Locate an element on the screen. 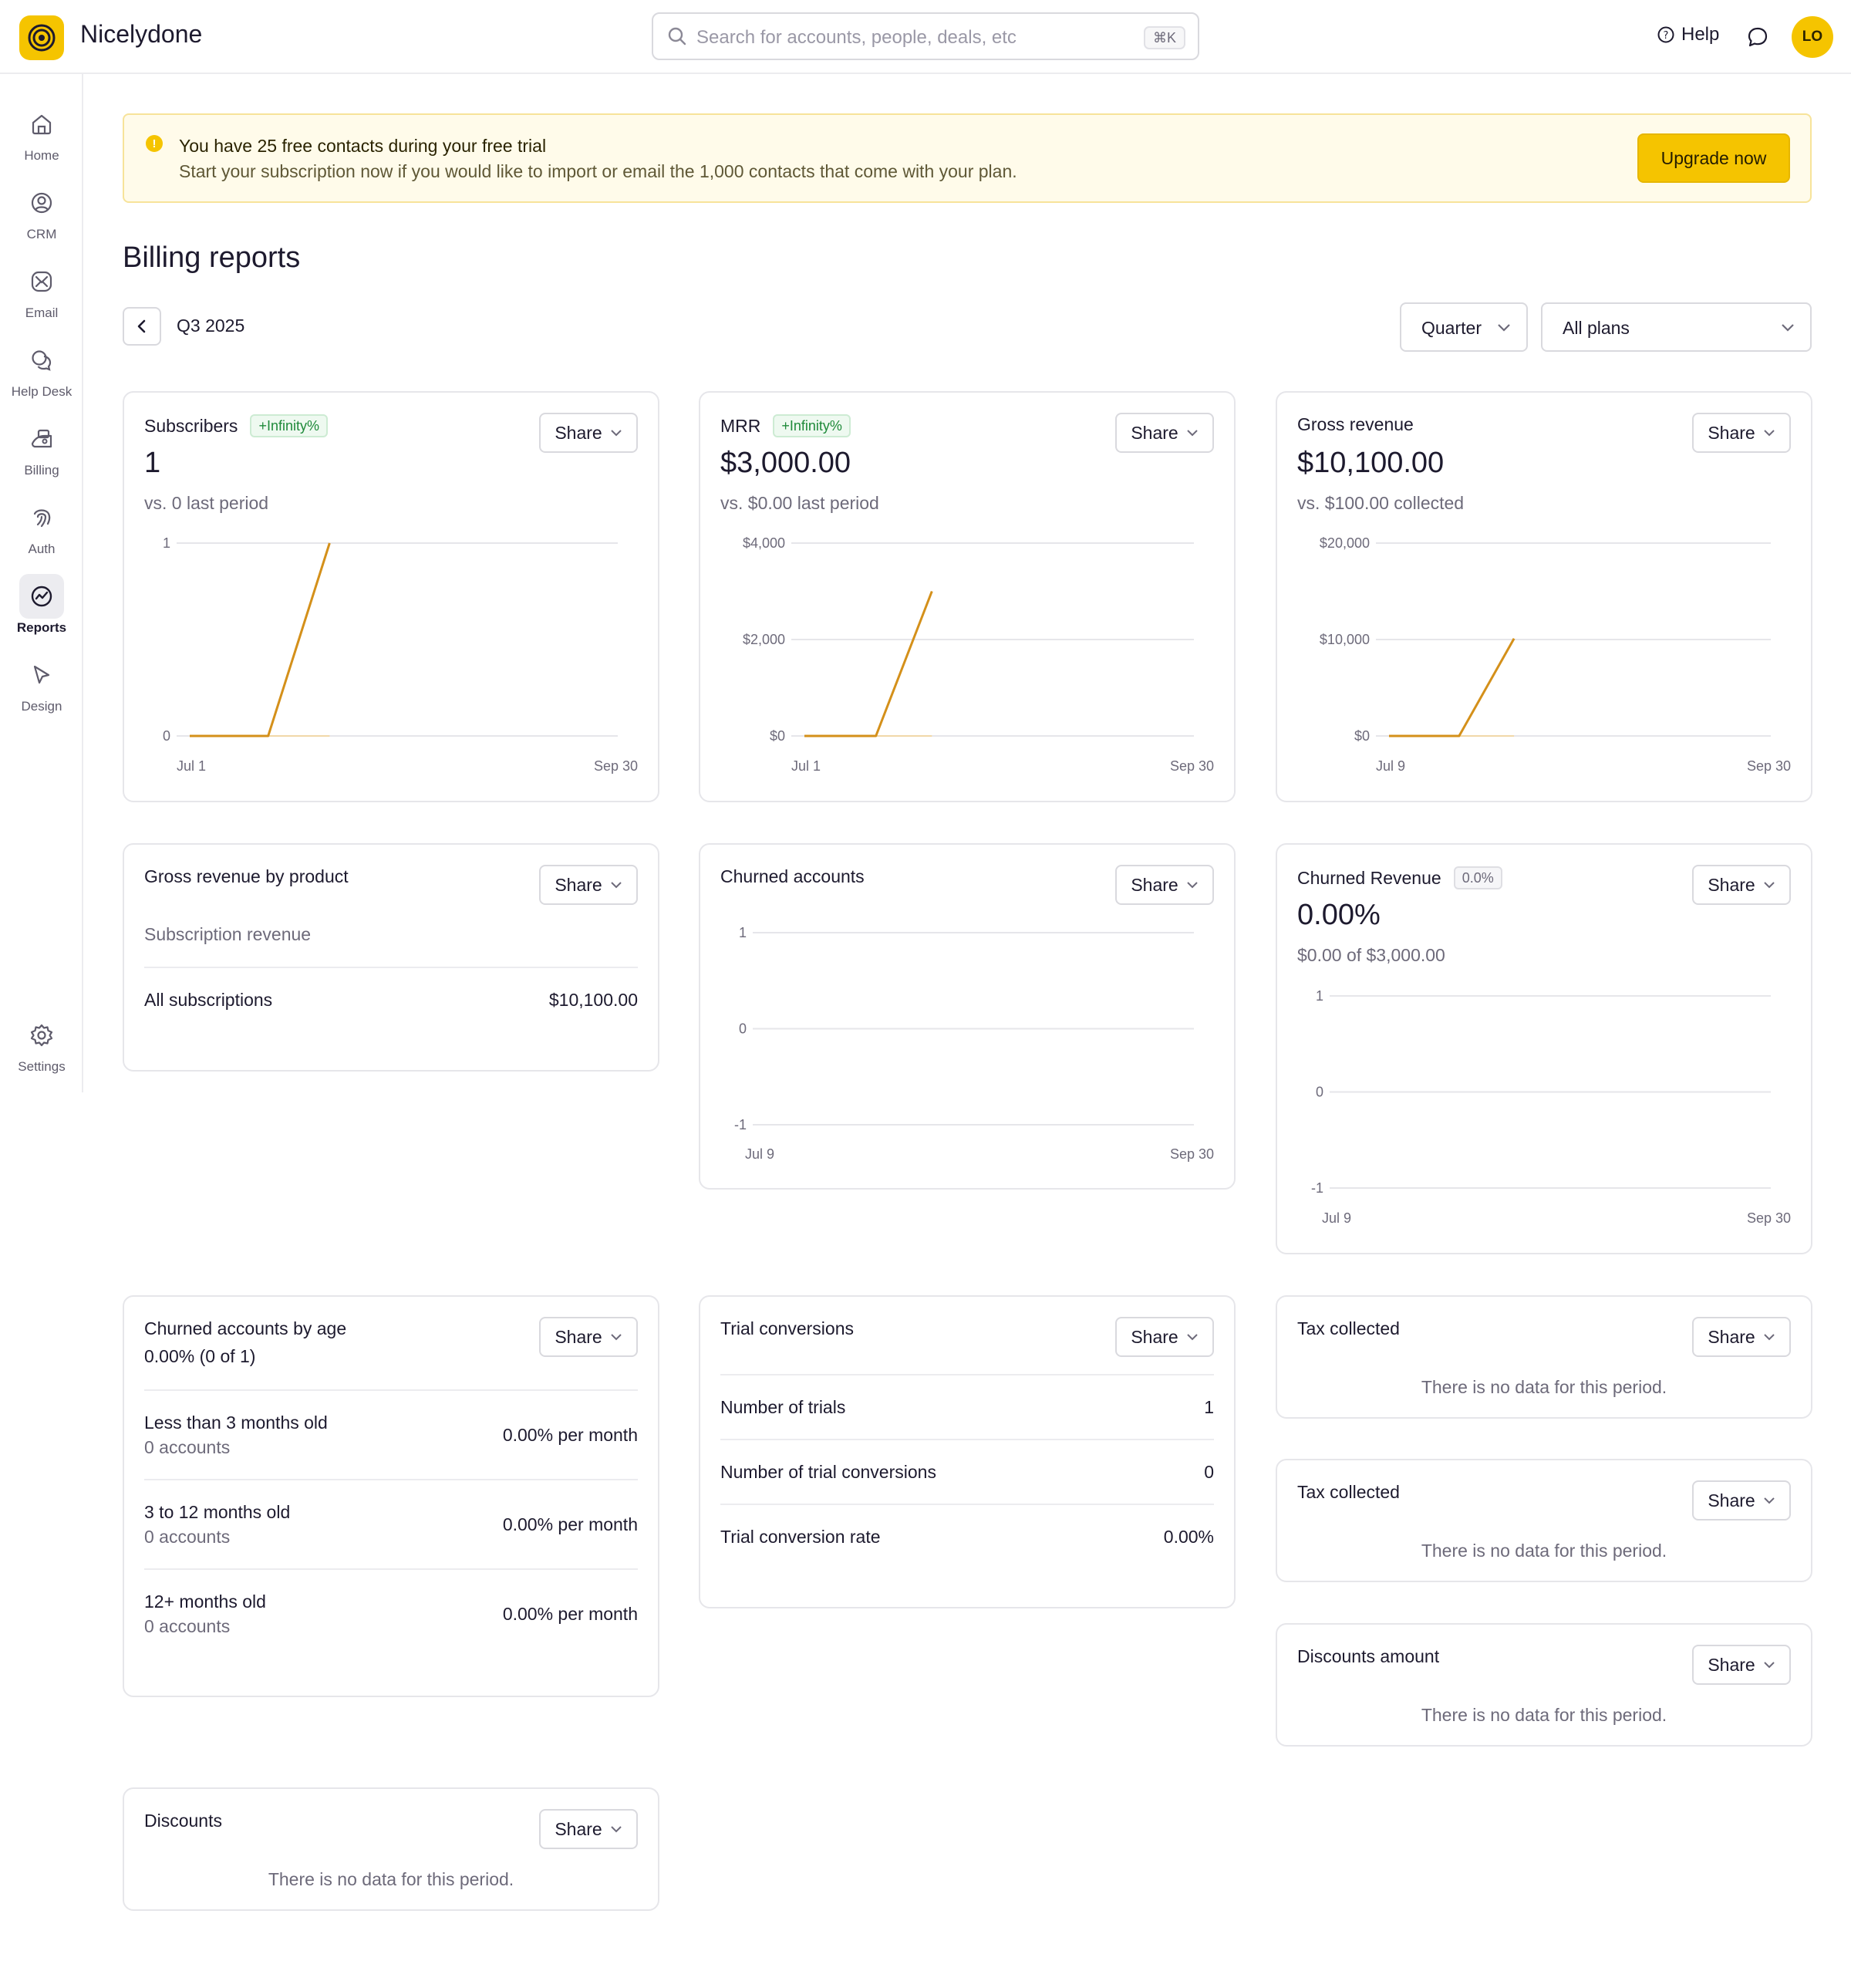 This screenshot has height=1988, width=1851. interval-select: Quarter is located at coordinates (1464, 327).